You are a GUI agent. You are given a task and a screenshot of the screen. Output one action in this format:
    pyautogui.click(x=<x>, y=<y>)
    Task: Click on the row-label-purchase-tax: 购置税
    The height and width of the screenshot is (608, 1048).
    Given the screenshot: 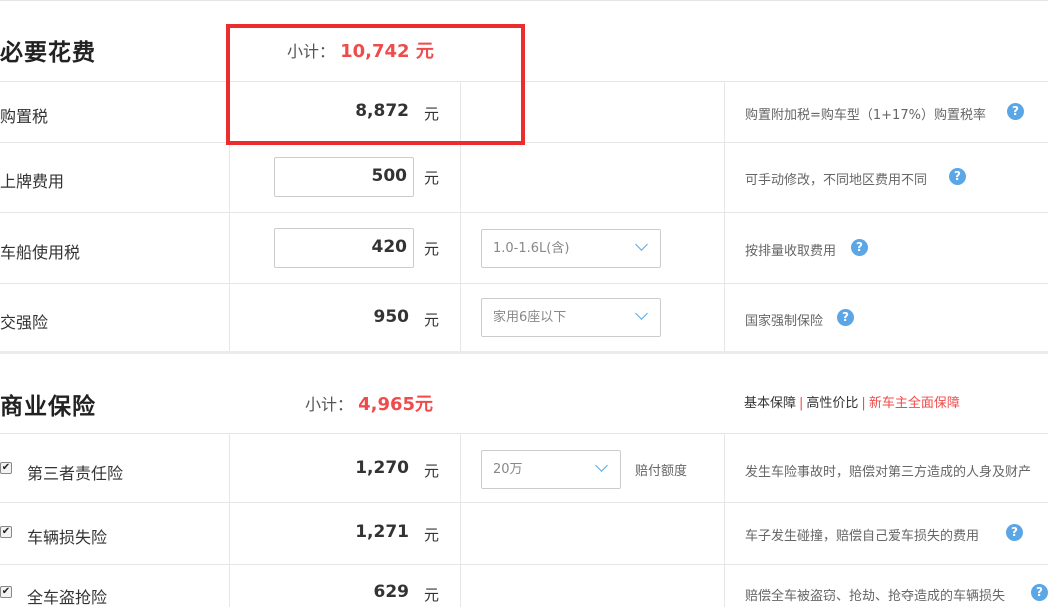 What is the action you would take?
    pyautogui.click(x=24, y=116)
    